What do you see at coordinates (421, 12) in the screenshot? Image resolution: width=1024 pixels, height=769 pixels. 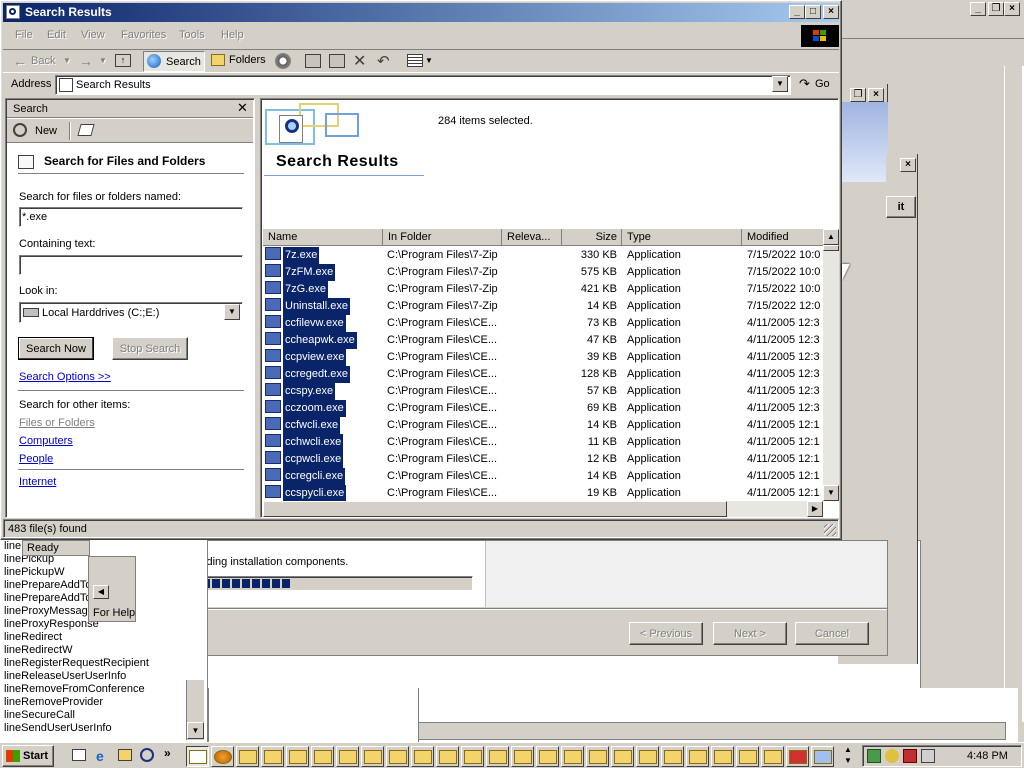 I see `title-bar: Search Results _ □ ×` at bounding box center [421, 12].